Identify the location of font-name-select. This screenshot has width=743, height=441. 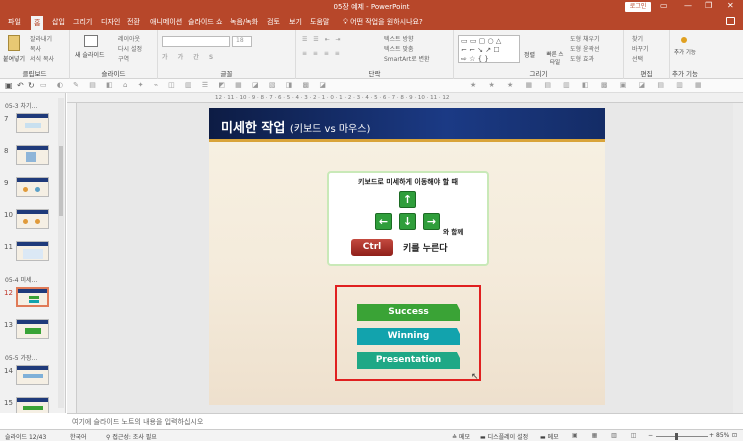
(196, 41).